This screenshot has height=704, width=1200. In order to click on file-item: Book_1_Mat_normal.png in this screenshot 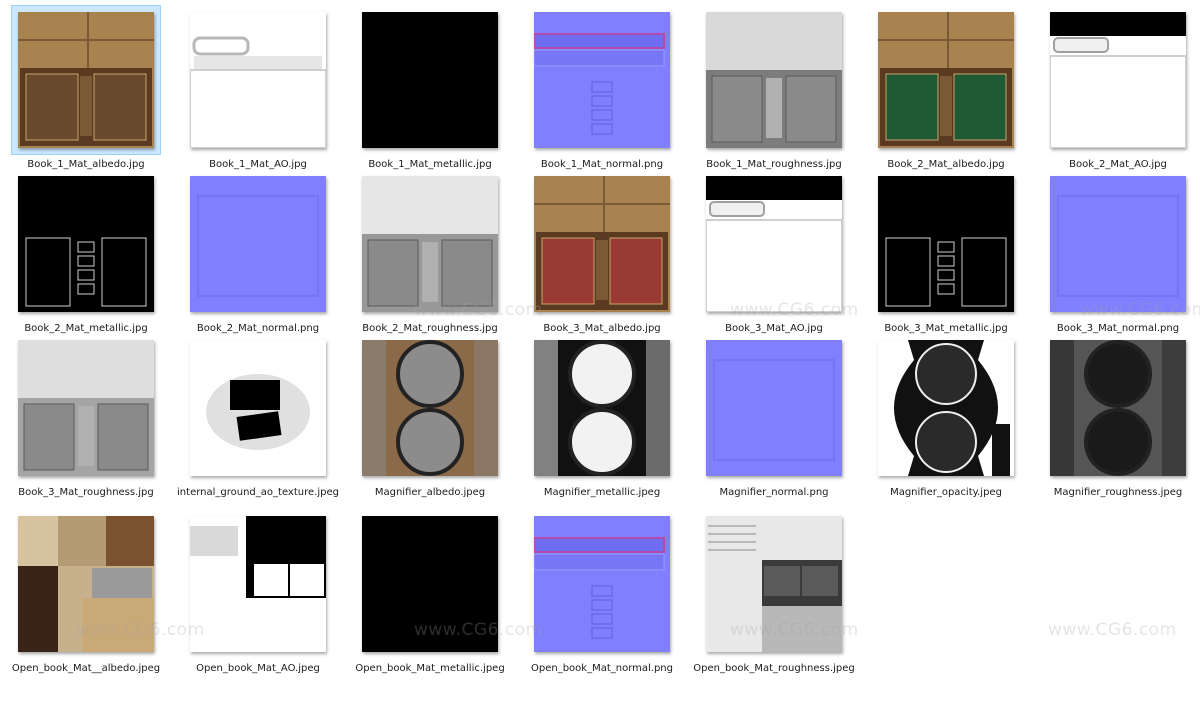, I will do `click(602, 88)`.